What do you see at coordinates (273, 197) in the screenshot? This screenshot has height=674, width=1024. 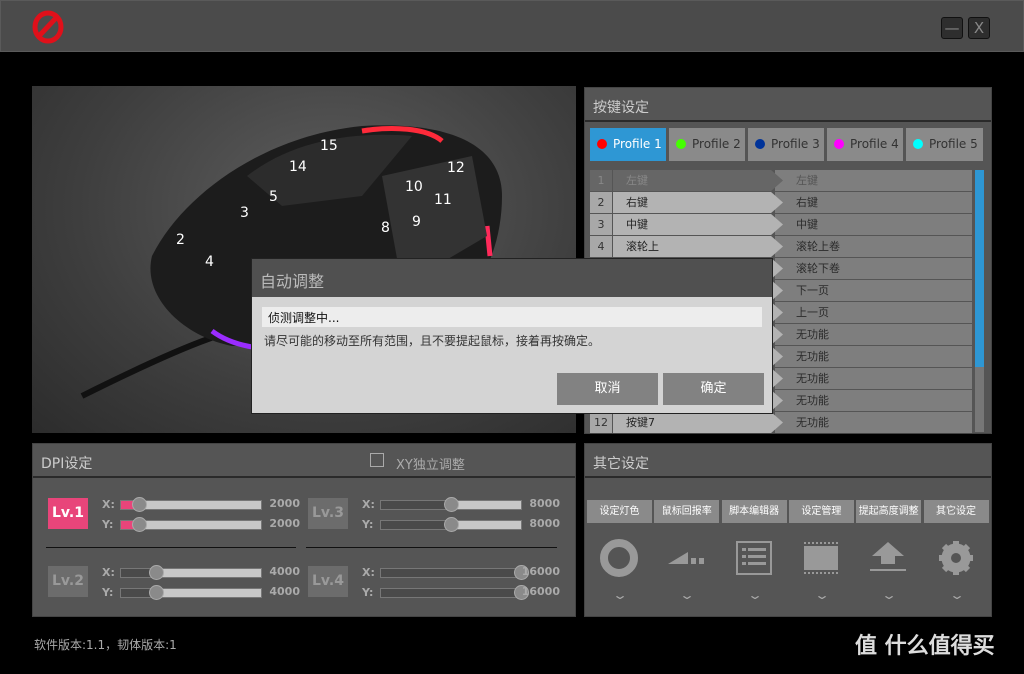 I see `mouse-button-label: 5` at bounding box center [273, 197].